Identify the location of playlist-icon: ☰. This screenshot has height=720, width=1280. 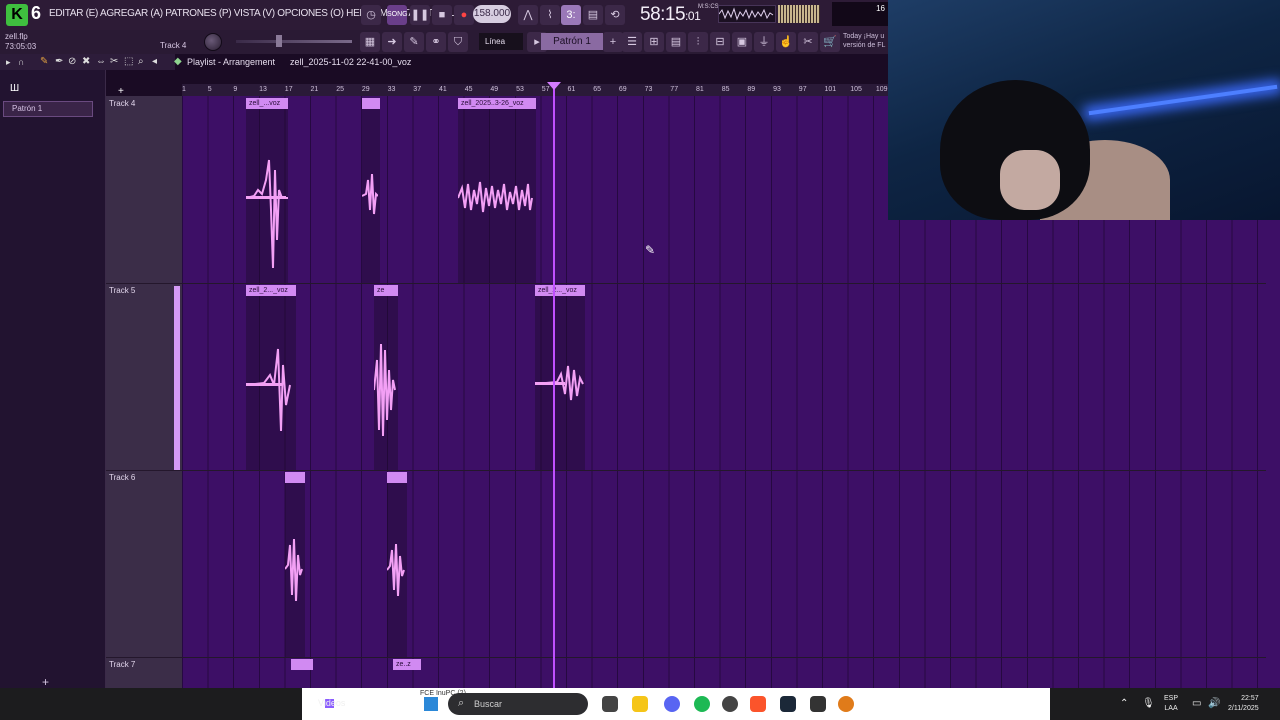
(632, 42).